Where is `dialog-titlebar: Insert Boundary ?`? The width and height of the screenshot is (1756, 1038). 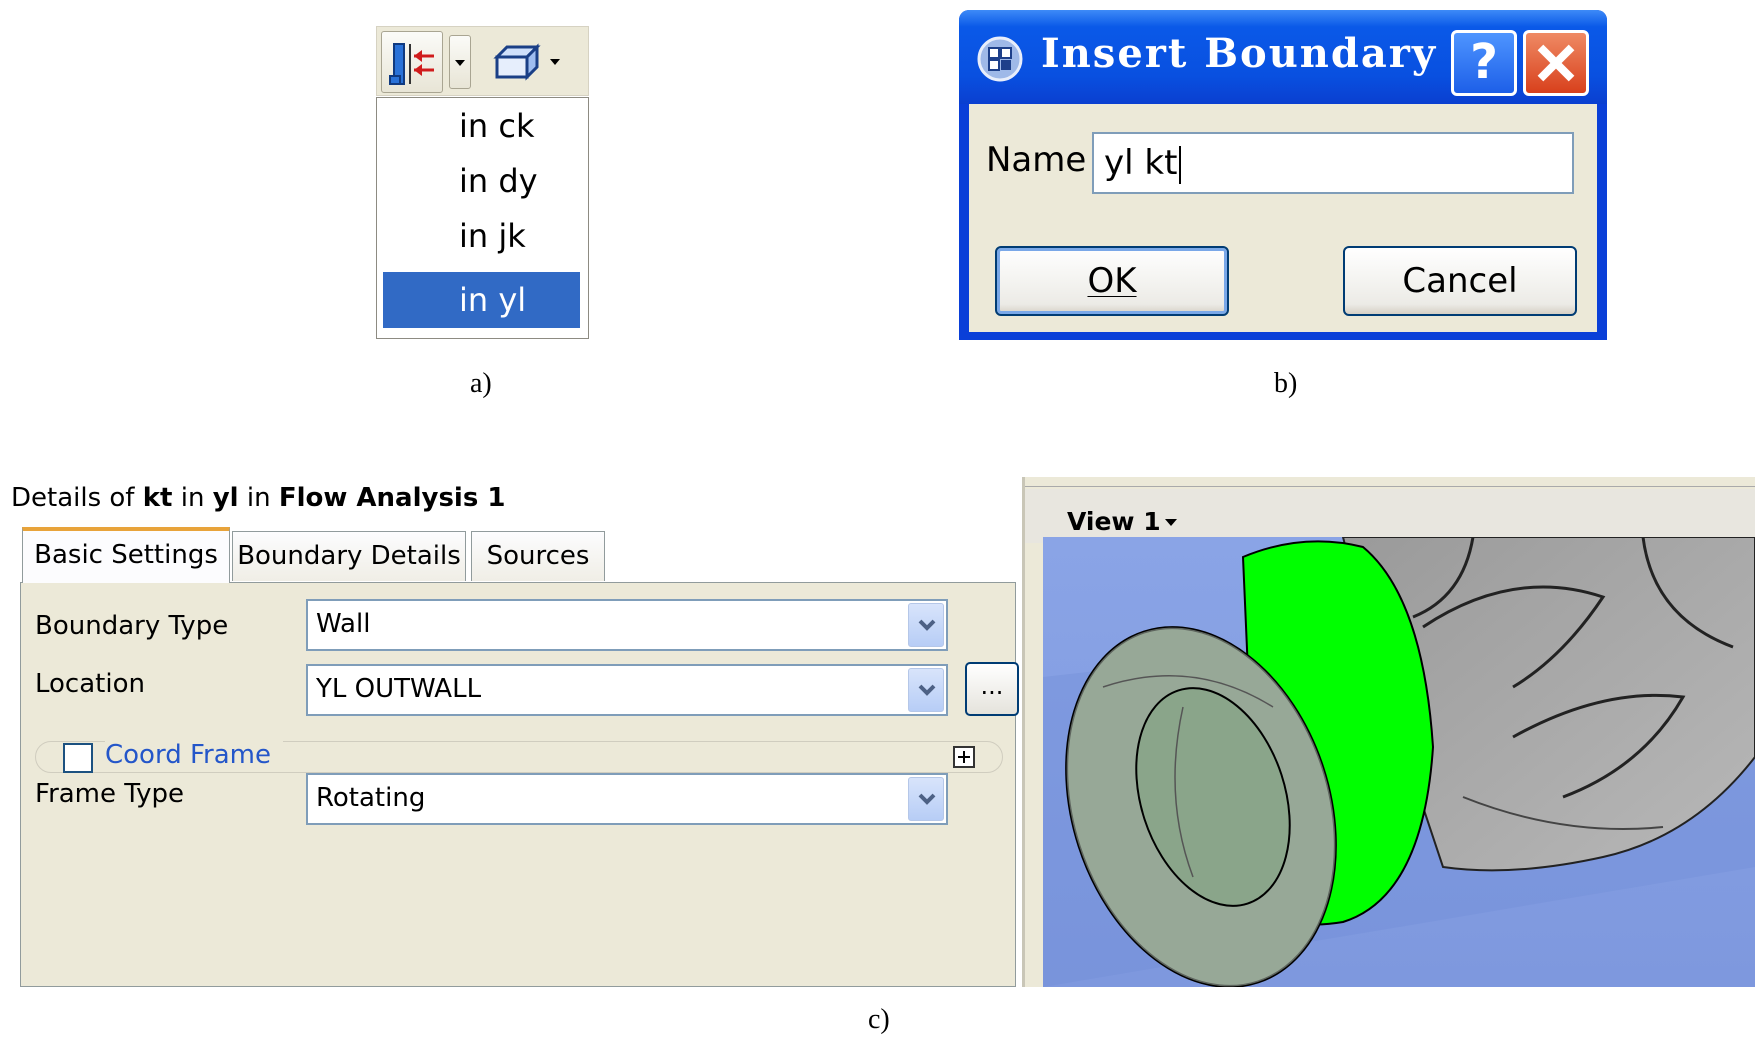 dialog-titlebar: Insert Boundary ? is located at coordinates (1283, 57).